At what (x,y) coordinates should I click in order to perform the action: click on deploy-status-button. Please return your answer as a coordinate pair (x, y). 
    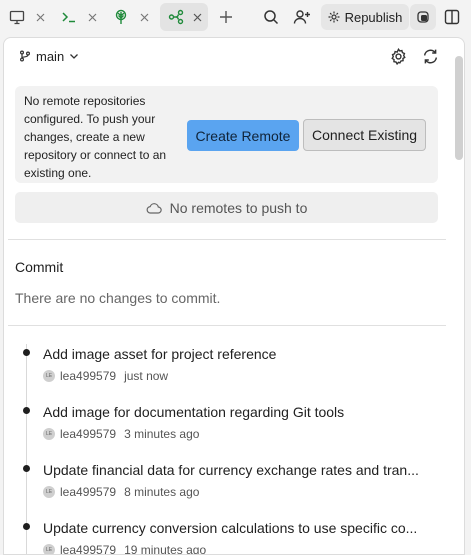
    Looking at the image, I should click on (423, 17).